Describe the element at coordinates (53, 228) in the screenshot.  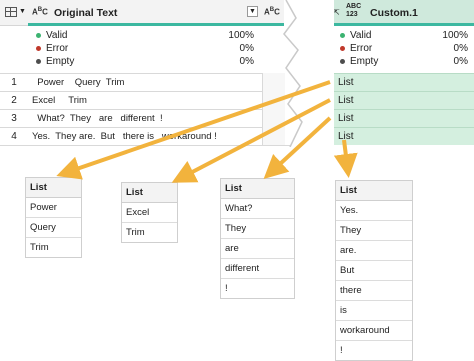
I see `list-item: Query` at that location.